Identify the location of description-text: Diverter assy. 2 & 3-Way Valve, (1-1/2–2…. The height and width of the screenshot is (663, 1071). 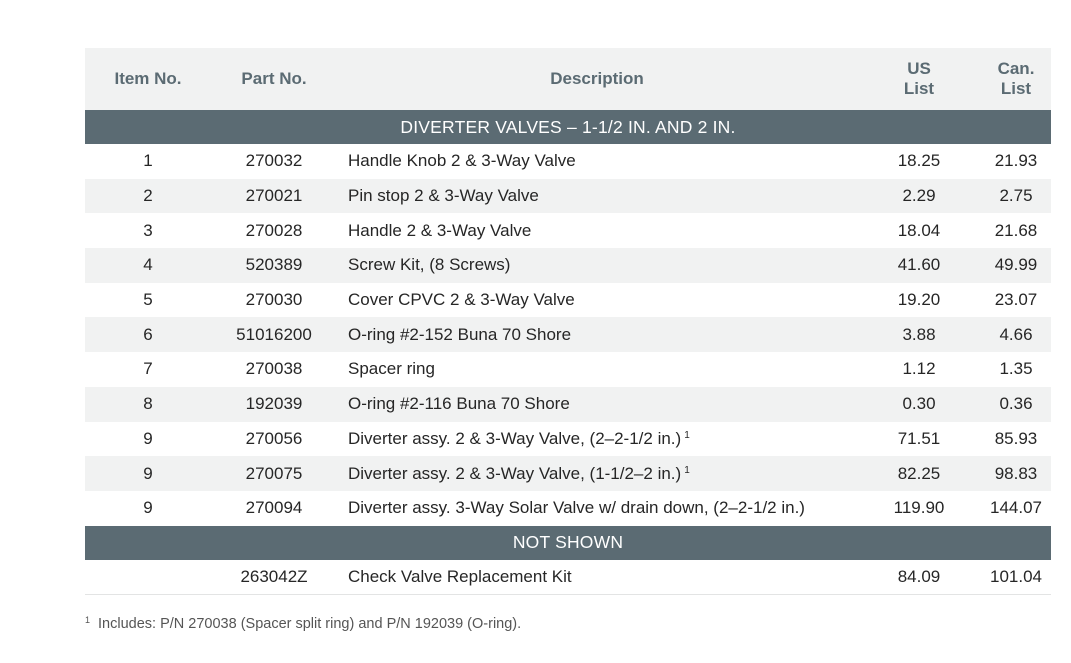
(515, 473).